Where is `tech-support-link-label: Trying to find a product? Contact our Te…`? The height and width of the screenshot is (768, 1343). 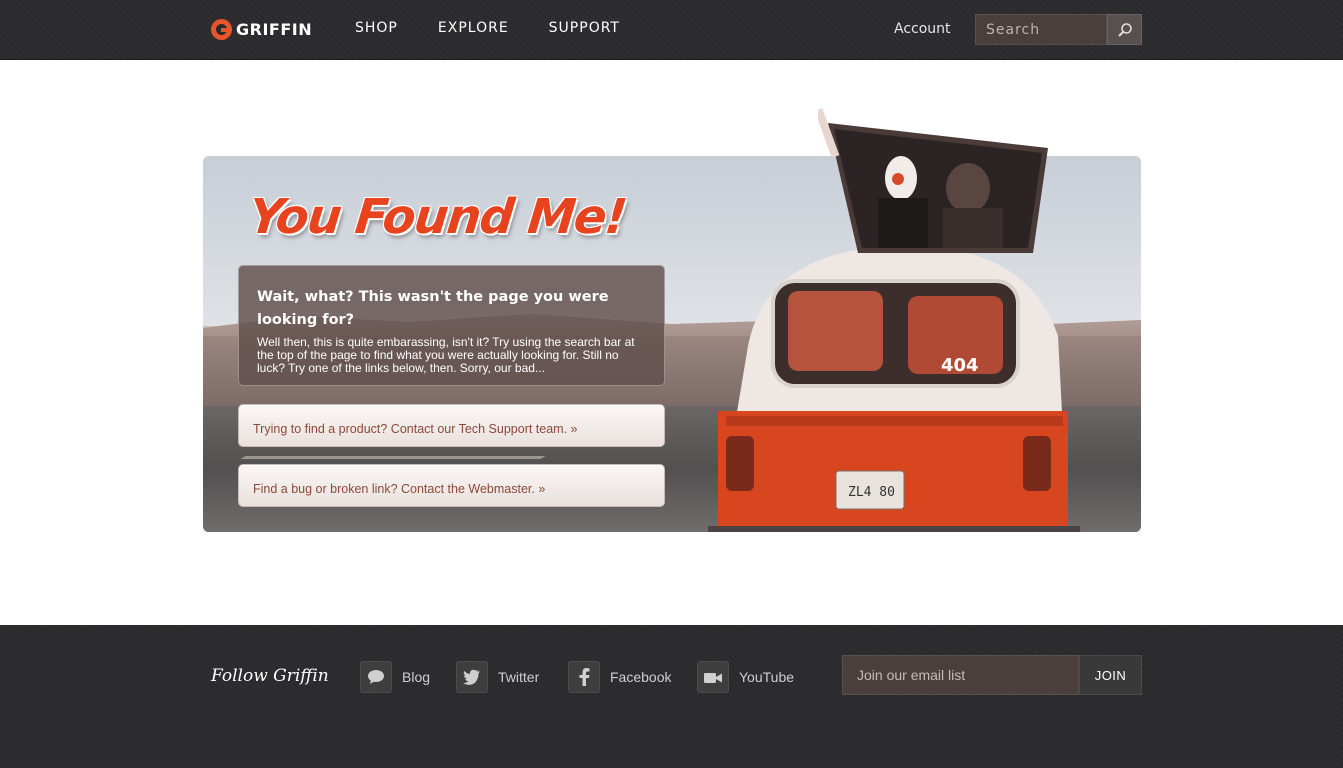
tech-support-link-label: Trying to find a product? Contact our Te… is located at coordinates (415, 429).